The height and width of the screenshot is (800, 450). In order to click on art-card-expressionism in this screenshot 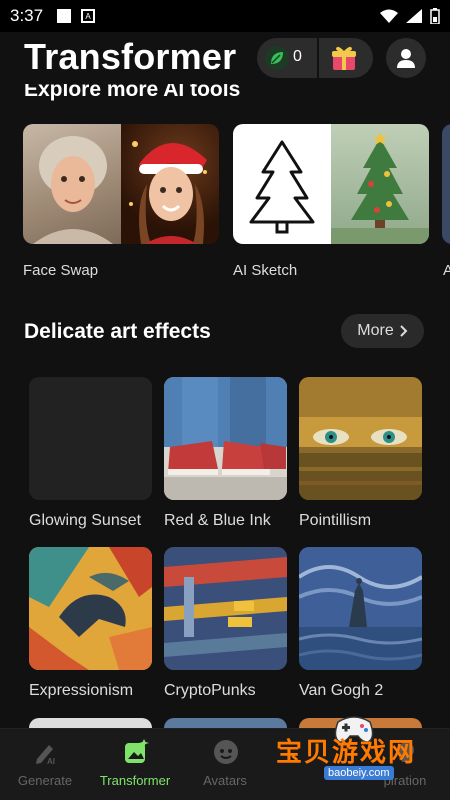, I will do `click(90, 608)`.